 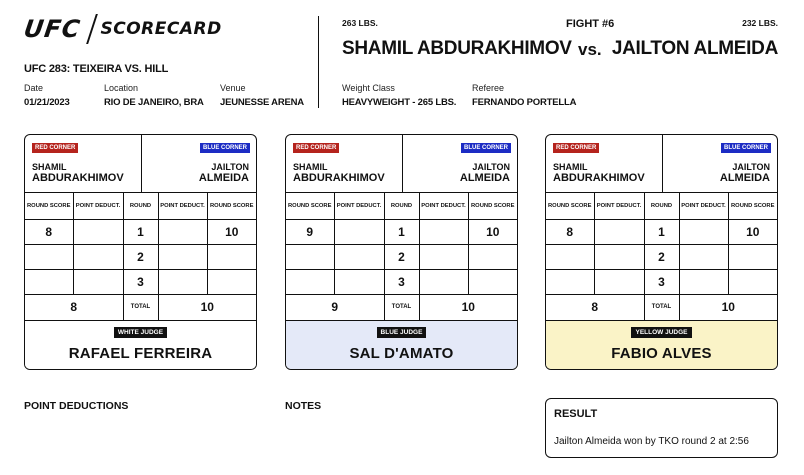 I want to click on total-row: 8 TOTAL 10, so click(x=140, y=307).